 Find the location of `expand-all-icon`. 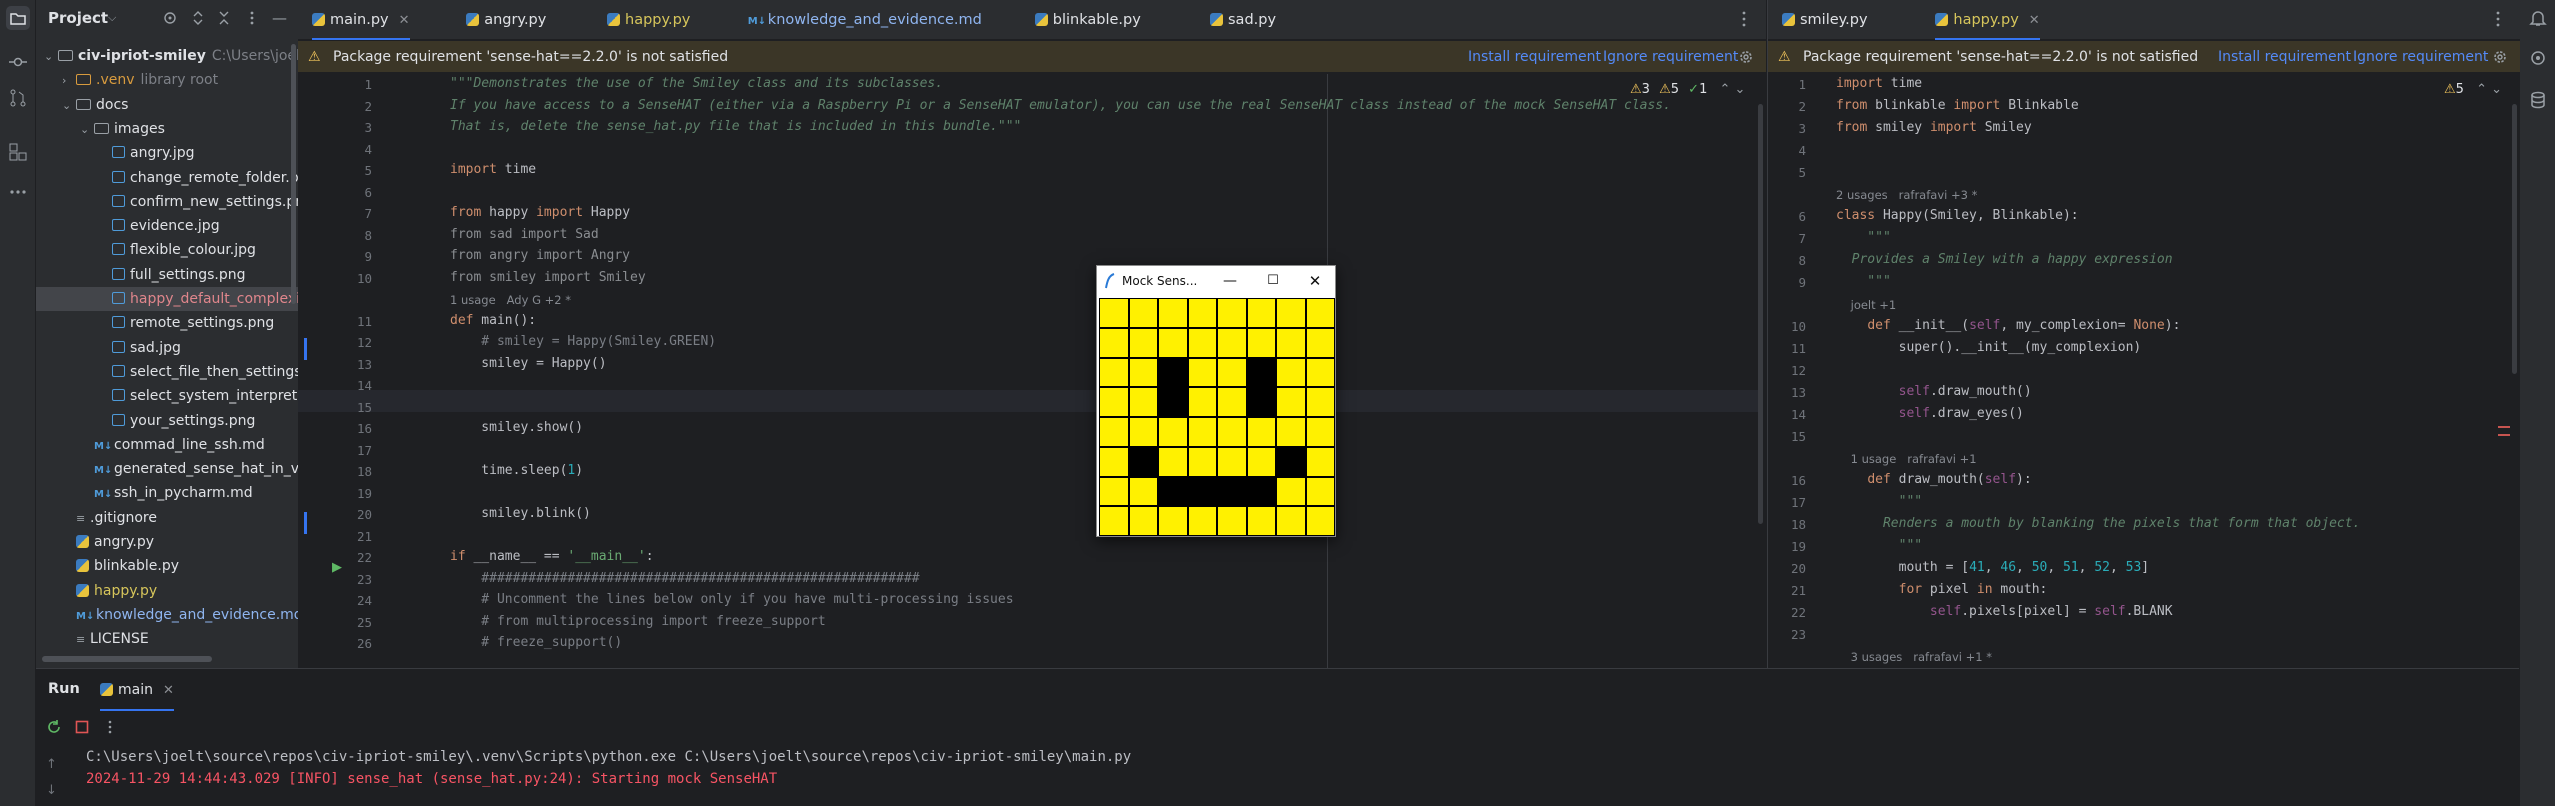

expand-all-icon is located at coordinates (198, 18).